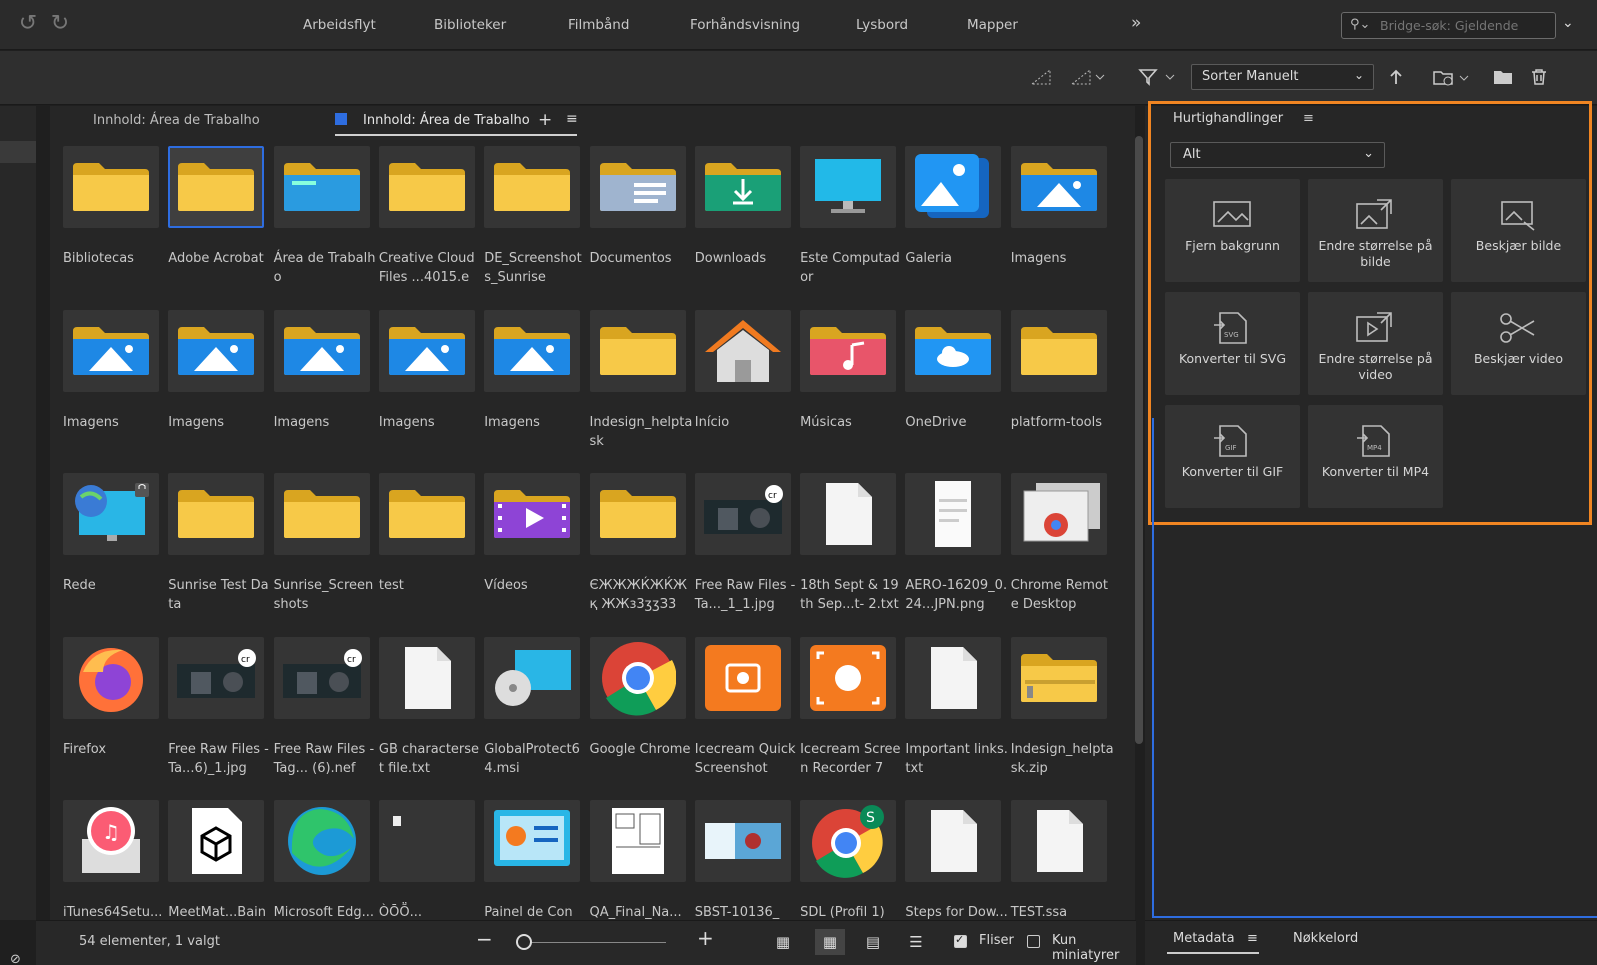 The height and width of the screenshot is (965, 1597). I want to click on tab-content-2: Innhold: Área de Trabalho, so click(432, 123).